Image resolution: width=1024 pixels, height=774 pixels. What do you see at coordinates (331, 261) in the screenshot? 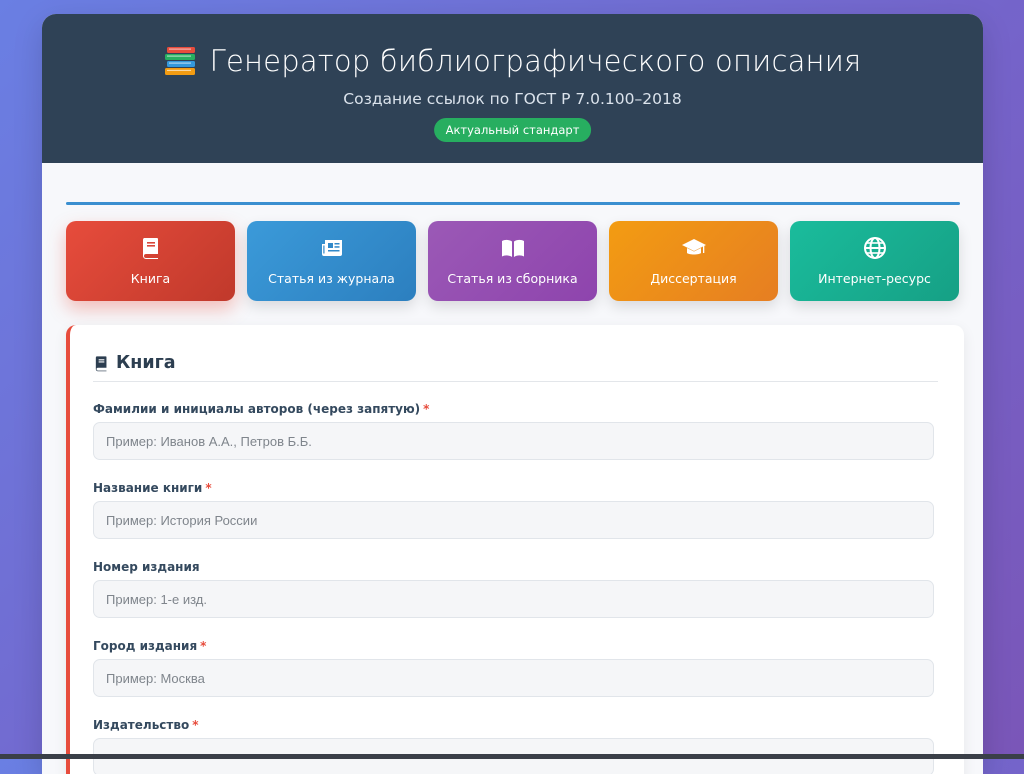
I see `type-button-journal-article: Статья из журнала` at bounding box center [331, 261].